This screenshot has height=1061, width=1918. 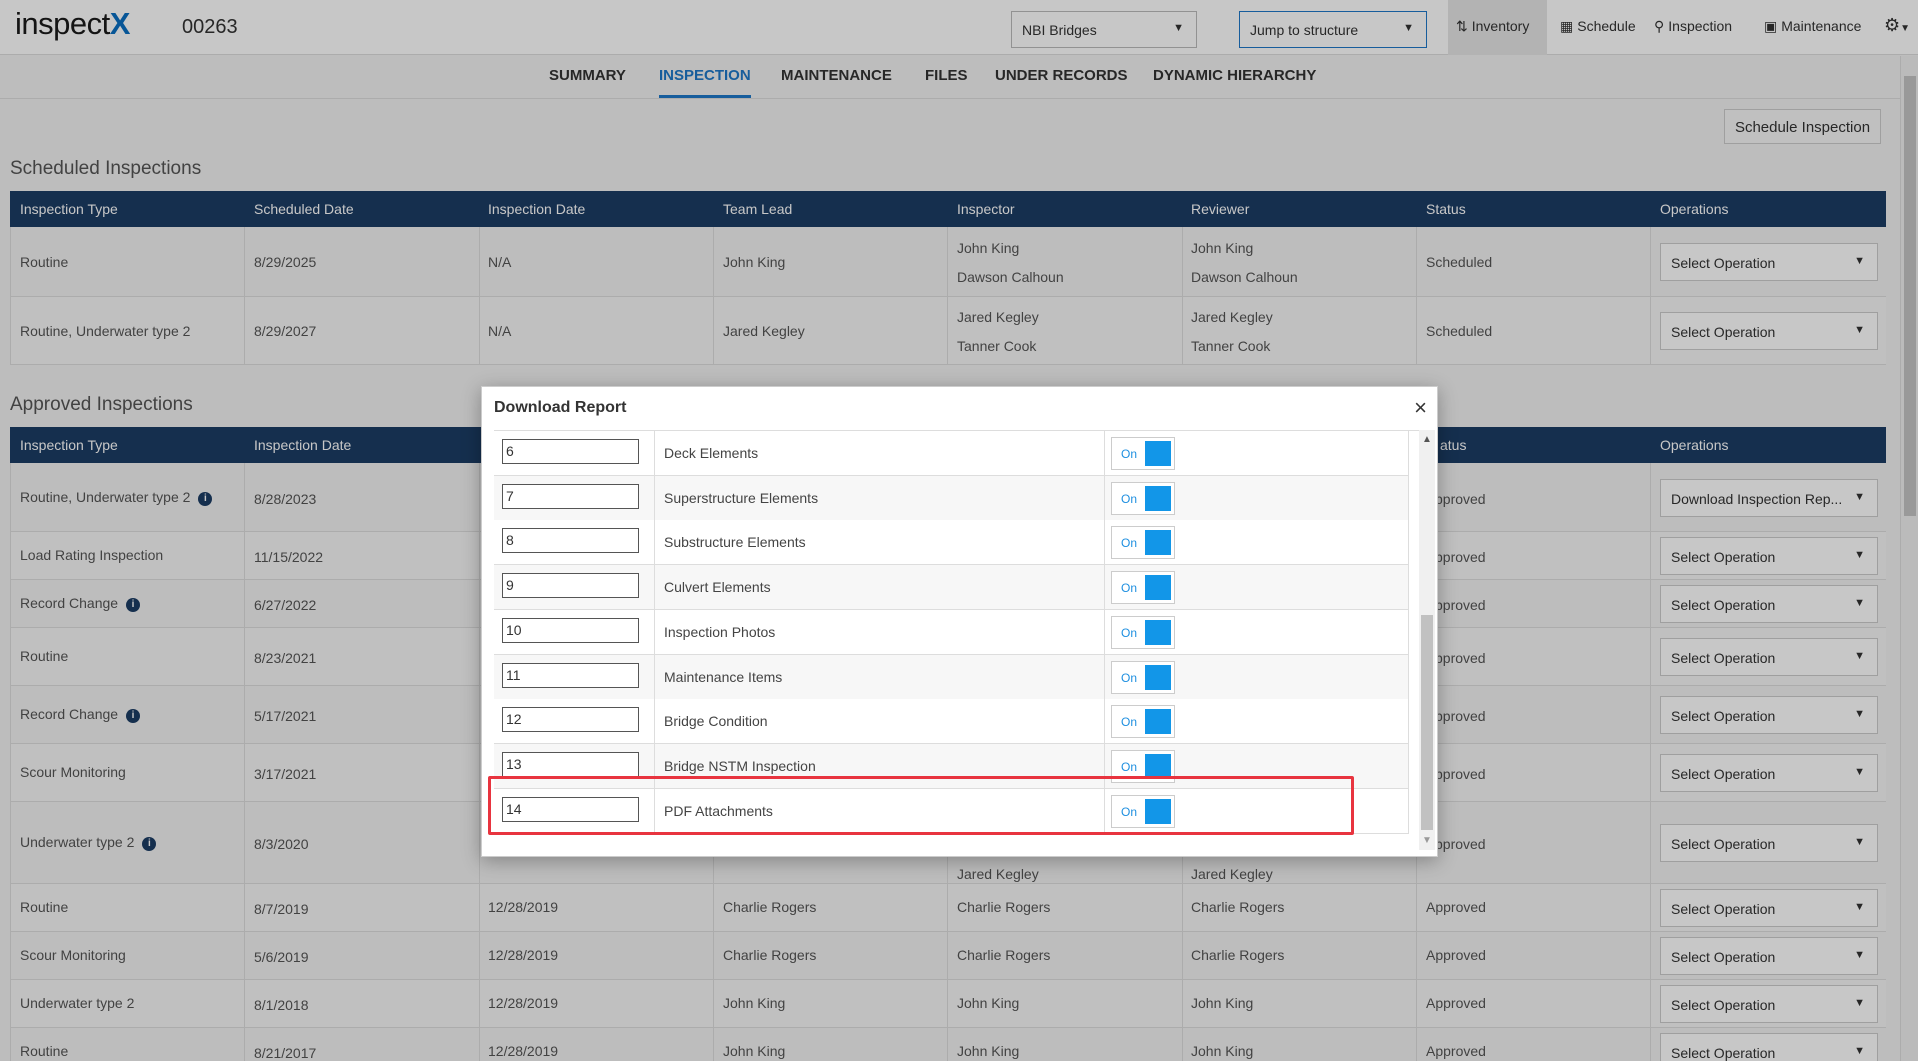 What do you see at coordinates (951, 677) in the screenshot?
I see `report-section-row: 11 Maintenance Items On` at bounding box center [951, 677].